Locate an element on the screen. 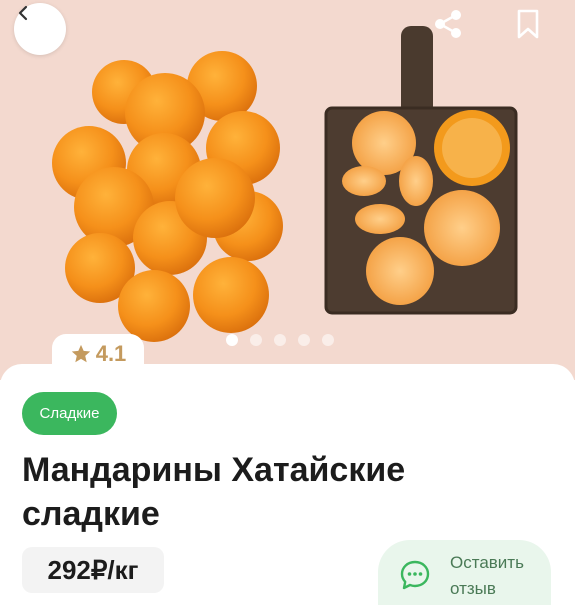  rating-badge: 4.1 is located at coordinates (98, 354).